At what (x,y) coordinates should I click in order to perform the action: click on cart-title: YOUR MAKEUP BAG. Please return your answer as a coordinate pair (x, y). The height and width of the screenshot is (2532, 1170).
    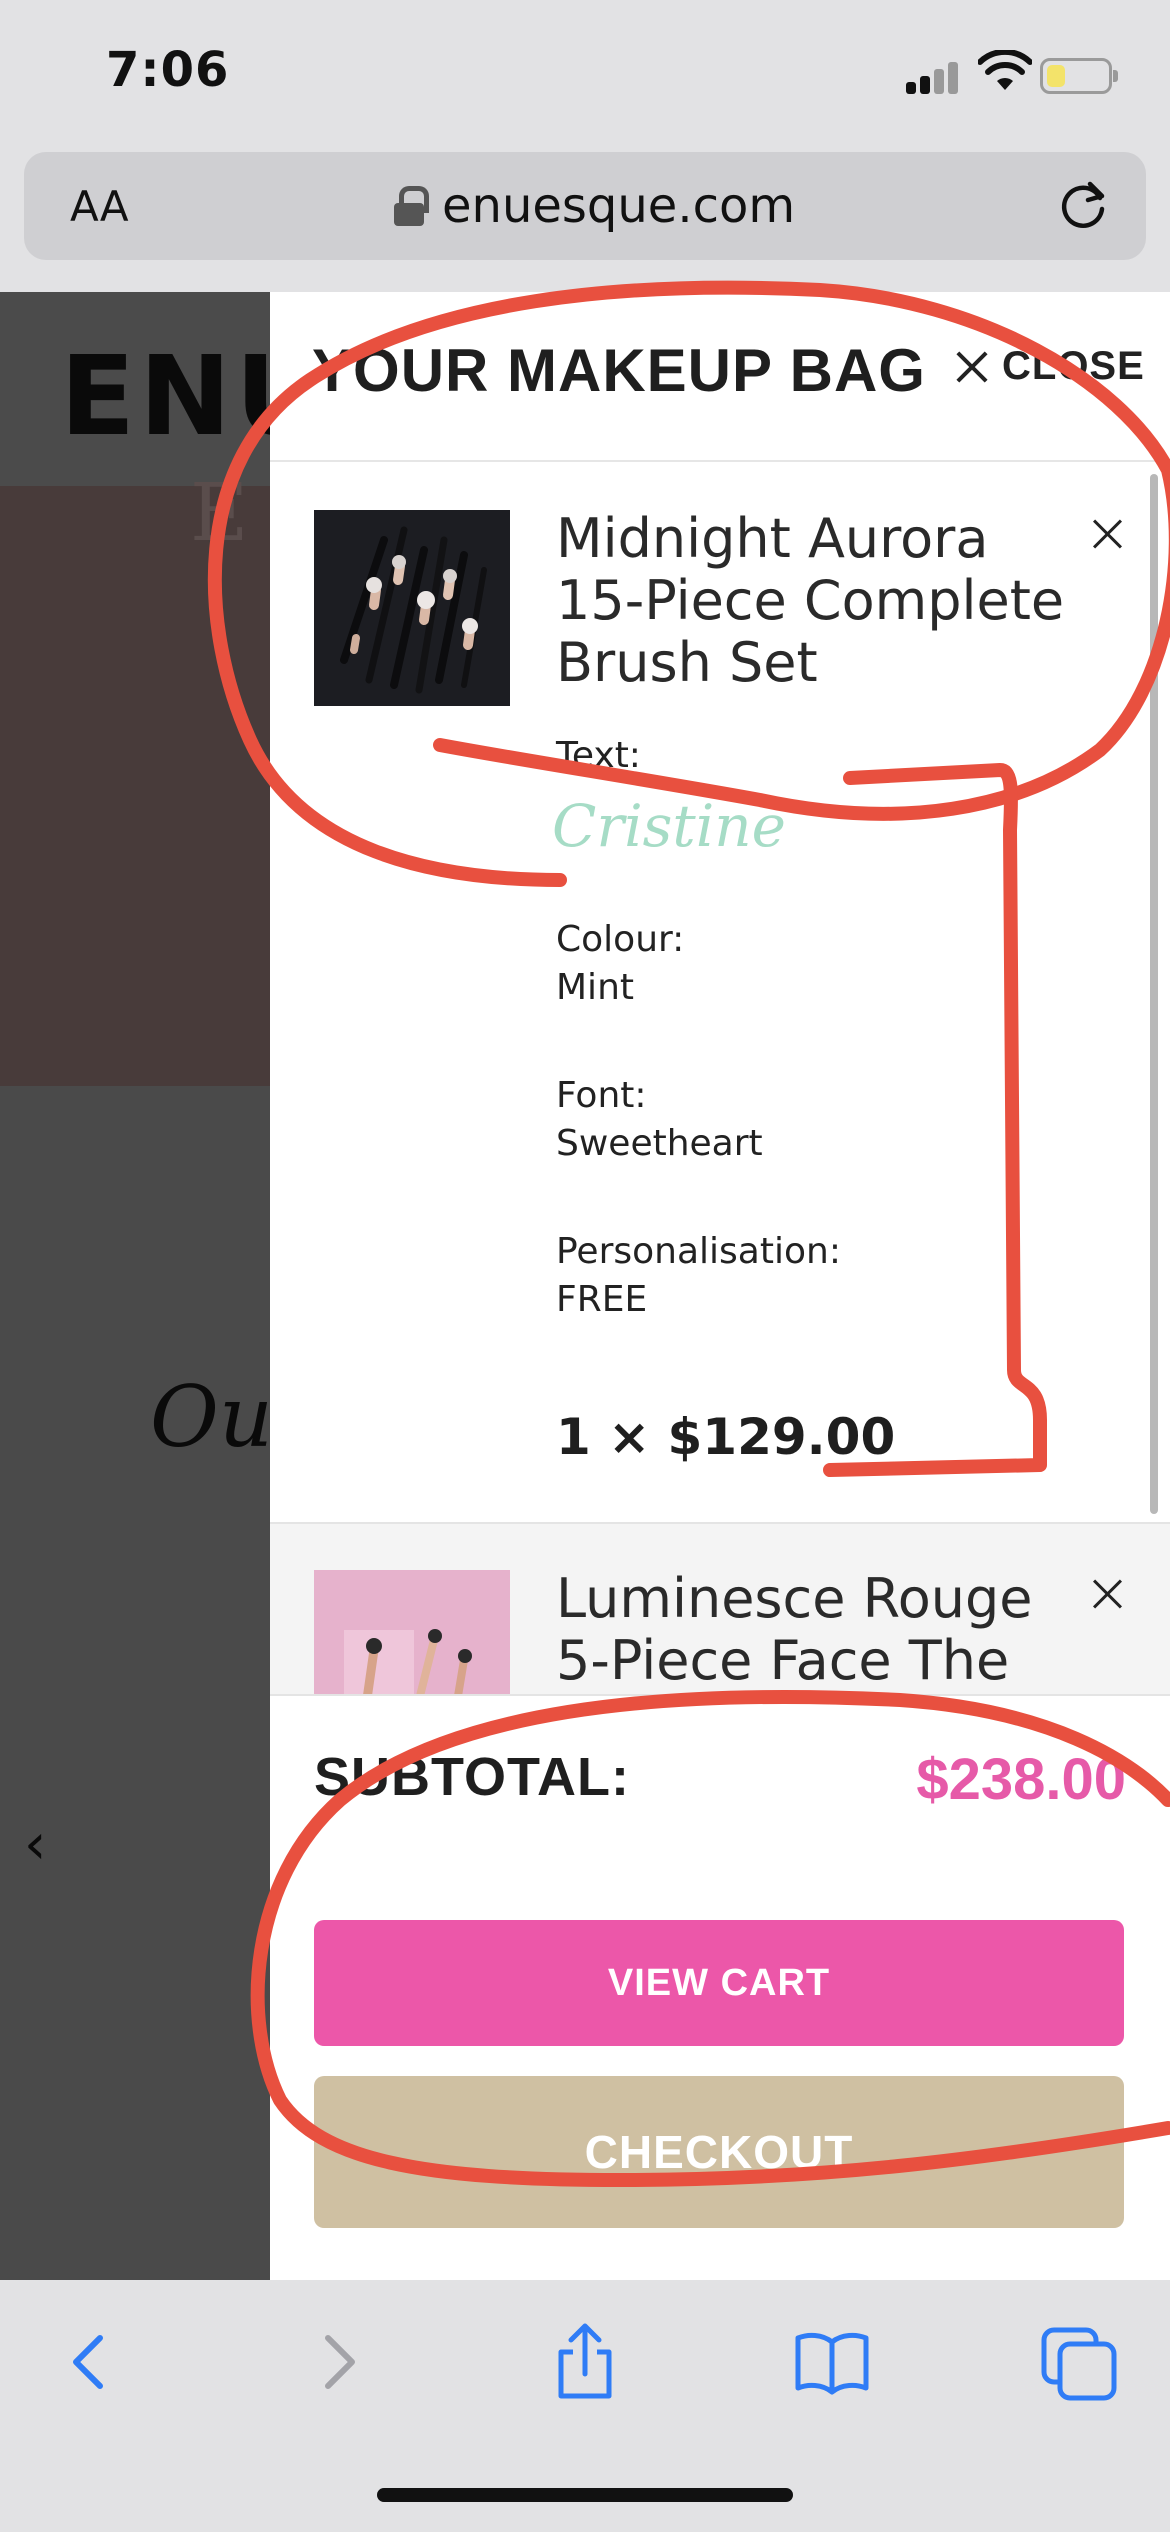
    Looking at the image, I should click on (619, 370).